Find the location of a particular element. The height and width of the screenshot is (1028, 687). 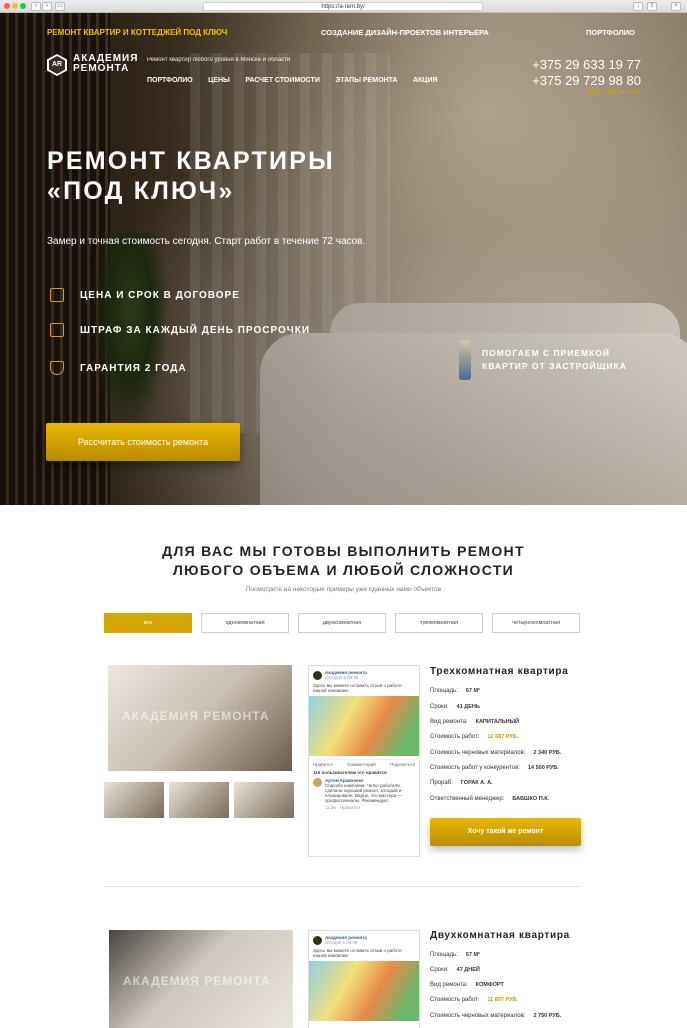

address-bar: https://a-rem.by/ is located at coordinates (343, 6).